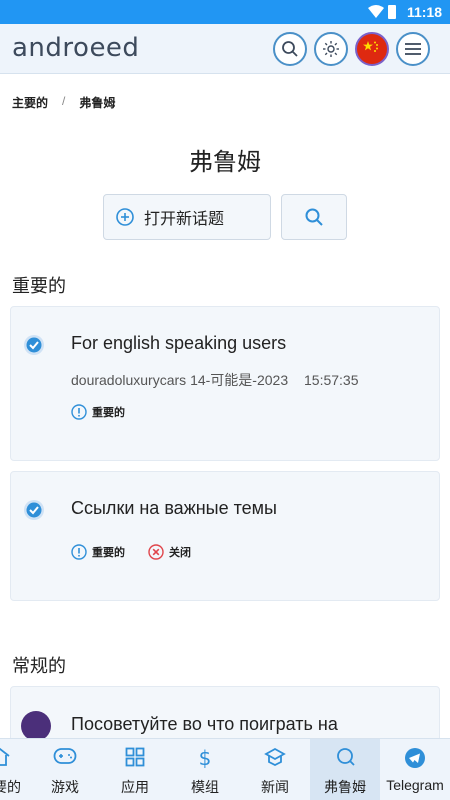 Image resolution: width=450 pixels, height=800 pixels. What do you see at coordinates (275, 787) in the screenshot?
I see `nav-label: 新闻` at bounding box center [275, 787].